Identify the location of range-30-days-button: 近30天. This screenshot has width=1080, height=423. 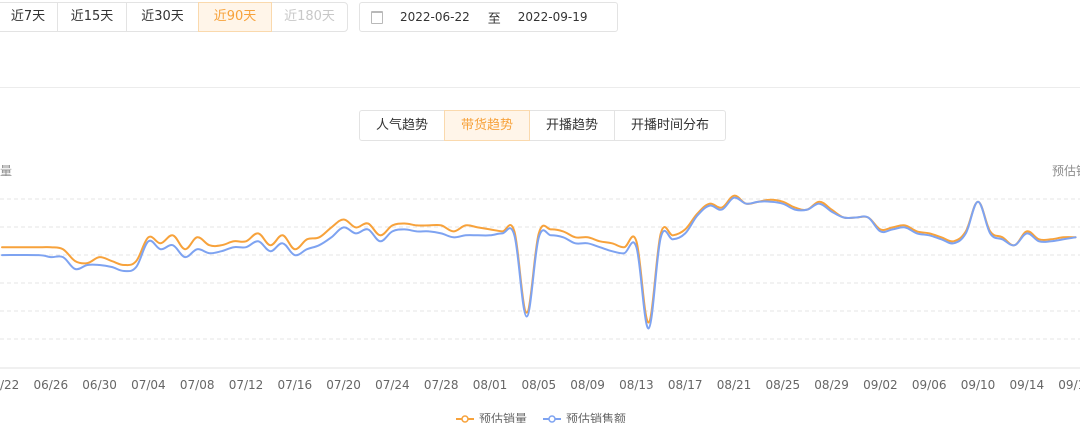
(162, 17).